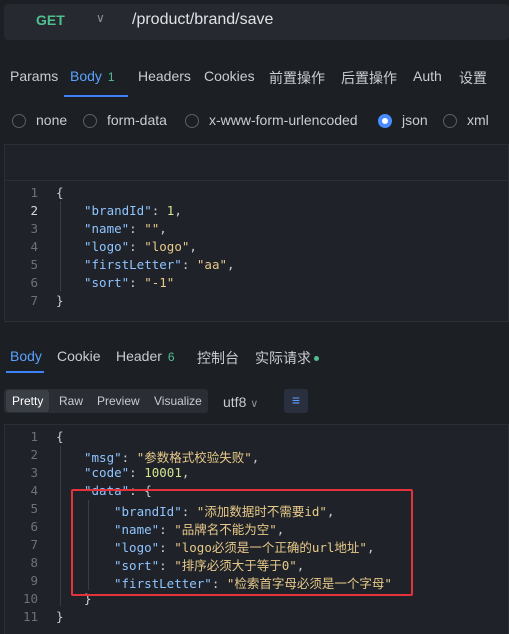 Image resolution: width=509 pixels, height=634 pixels. I want to click on tab-count-badge: 1, so click(111, 77).